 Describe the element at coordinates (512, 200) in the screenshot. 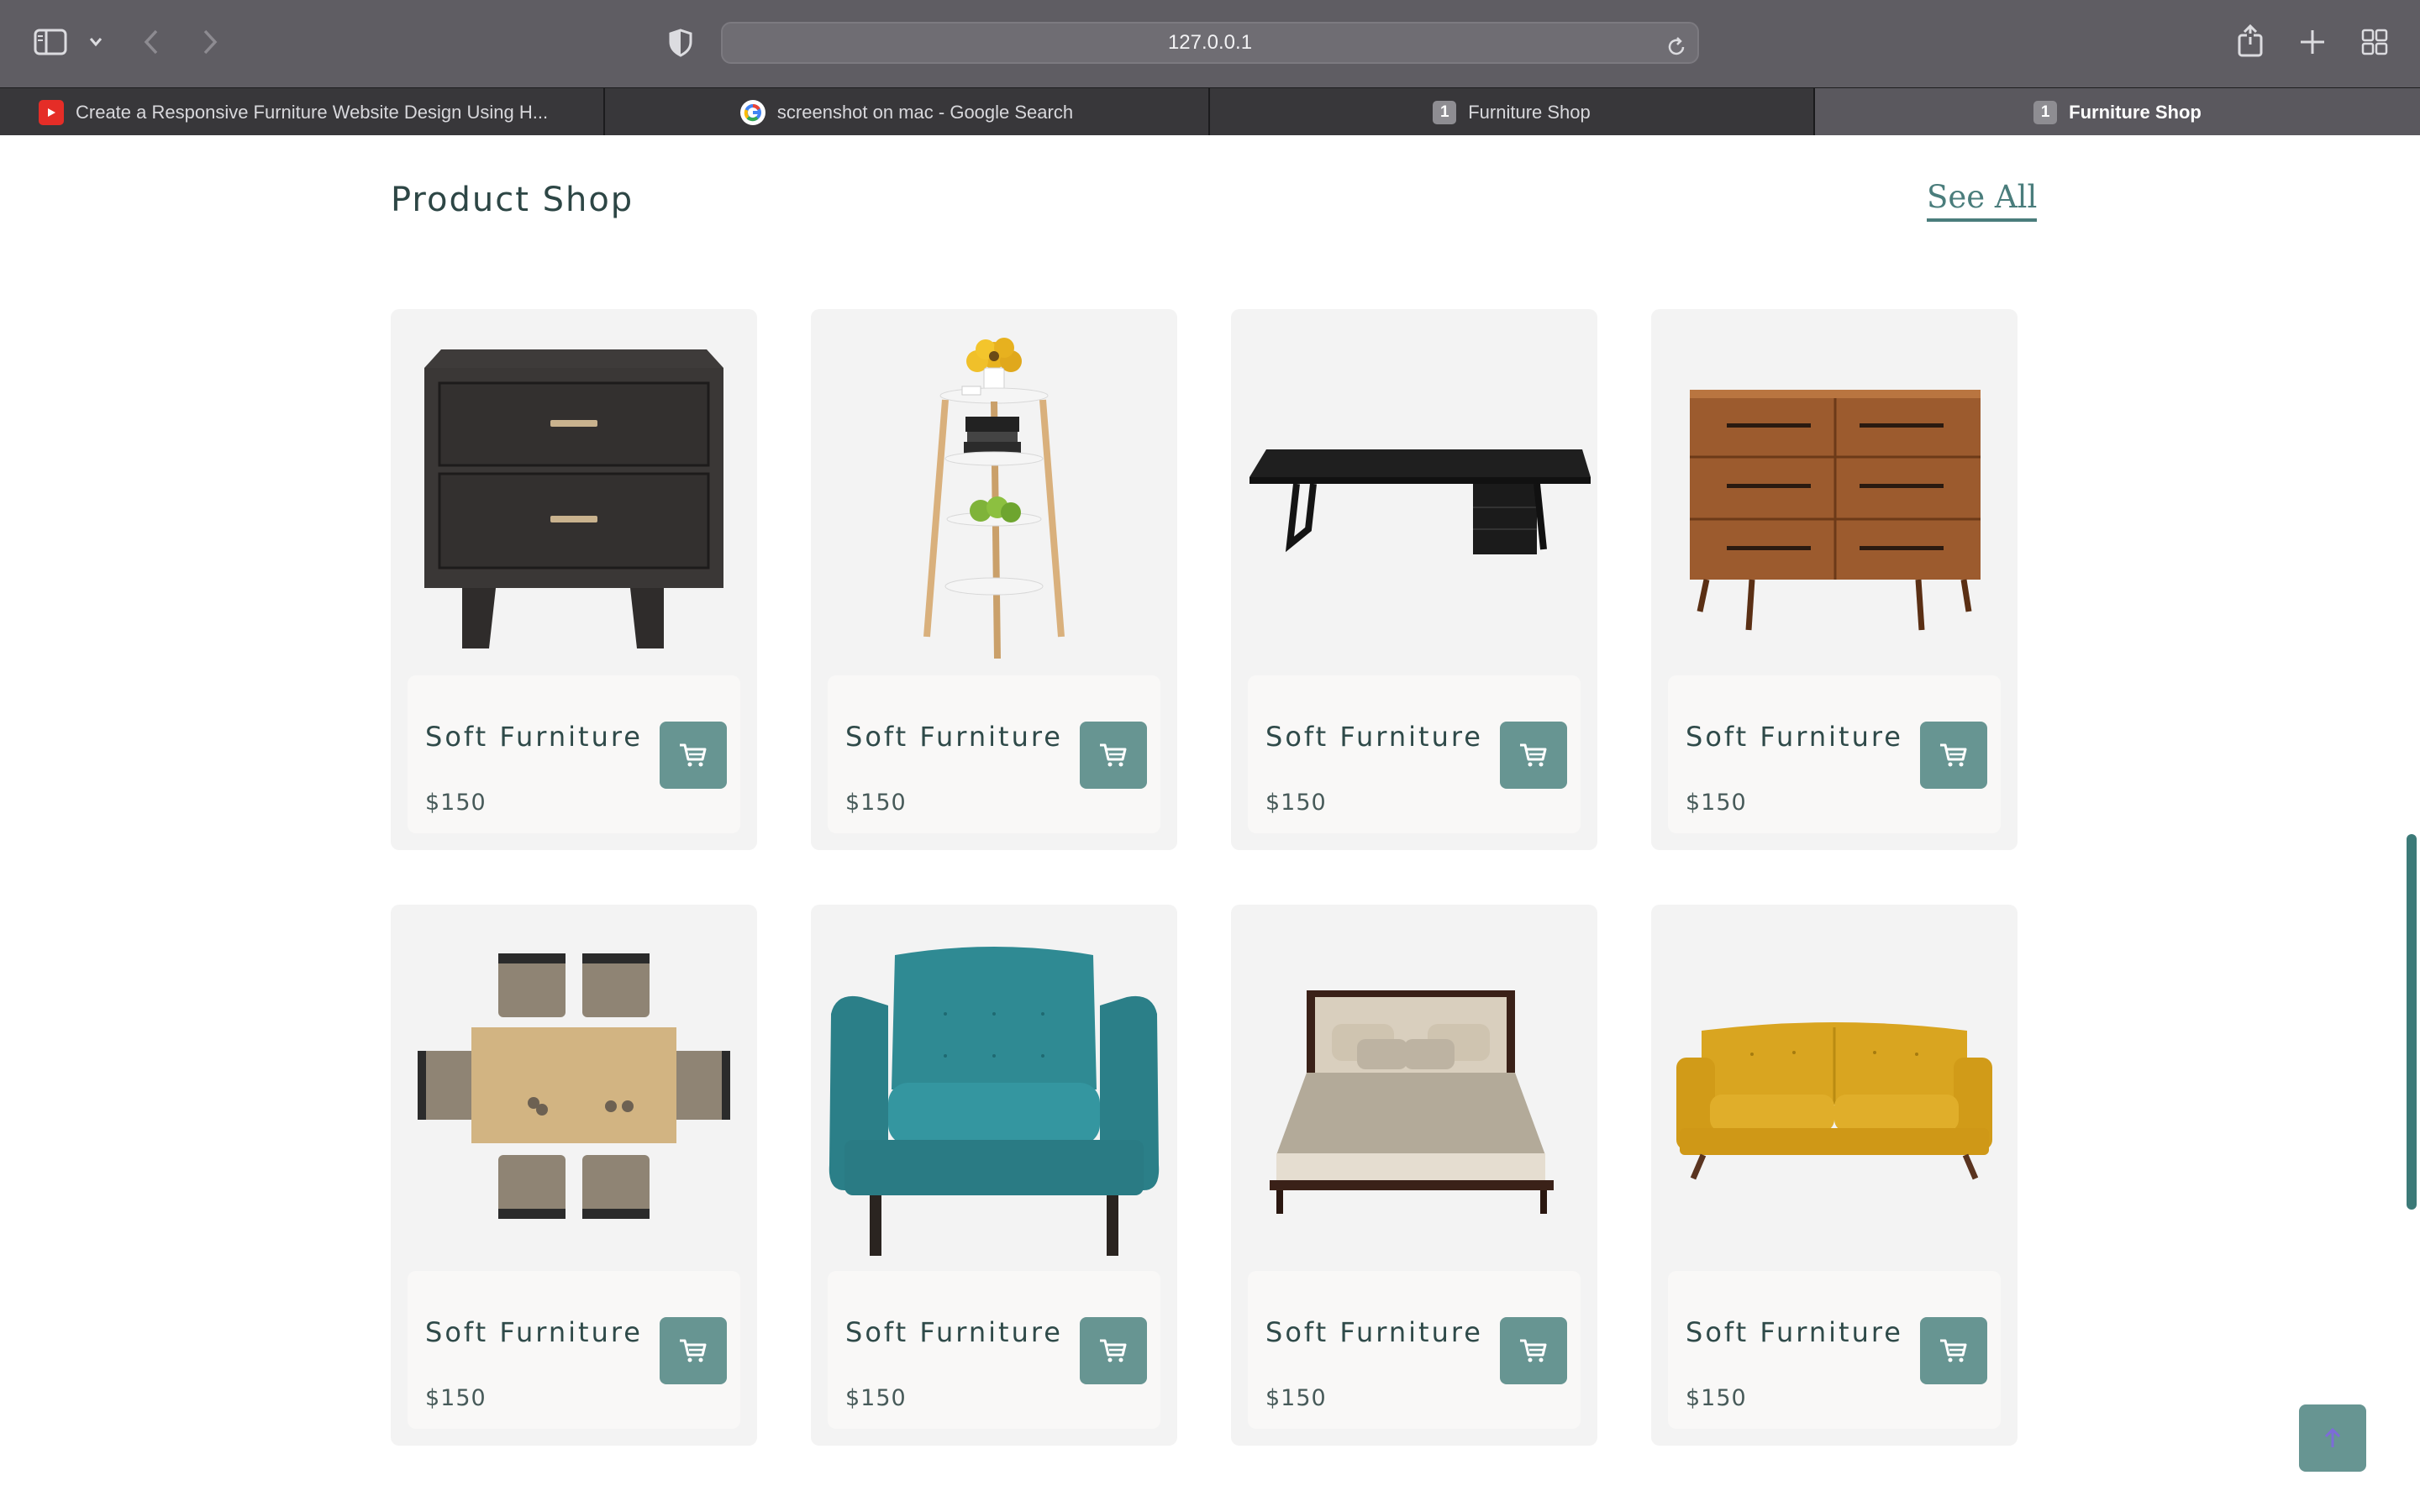

I see `section-title: Product Shop` at that location.